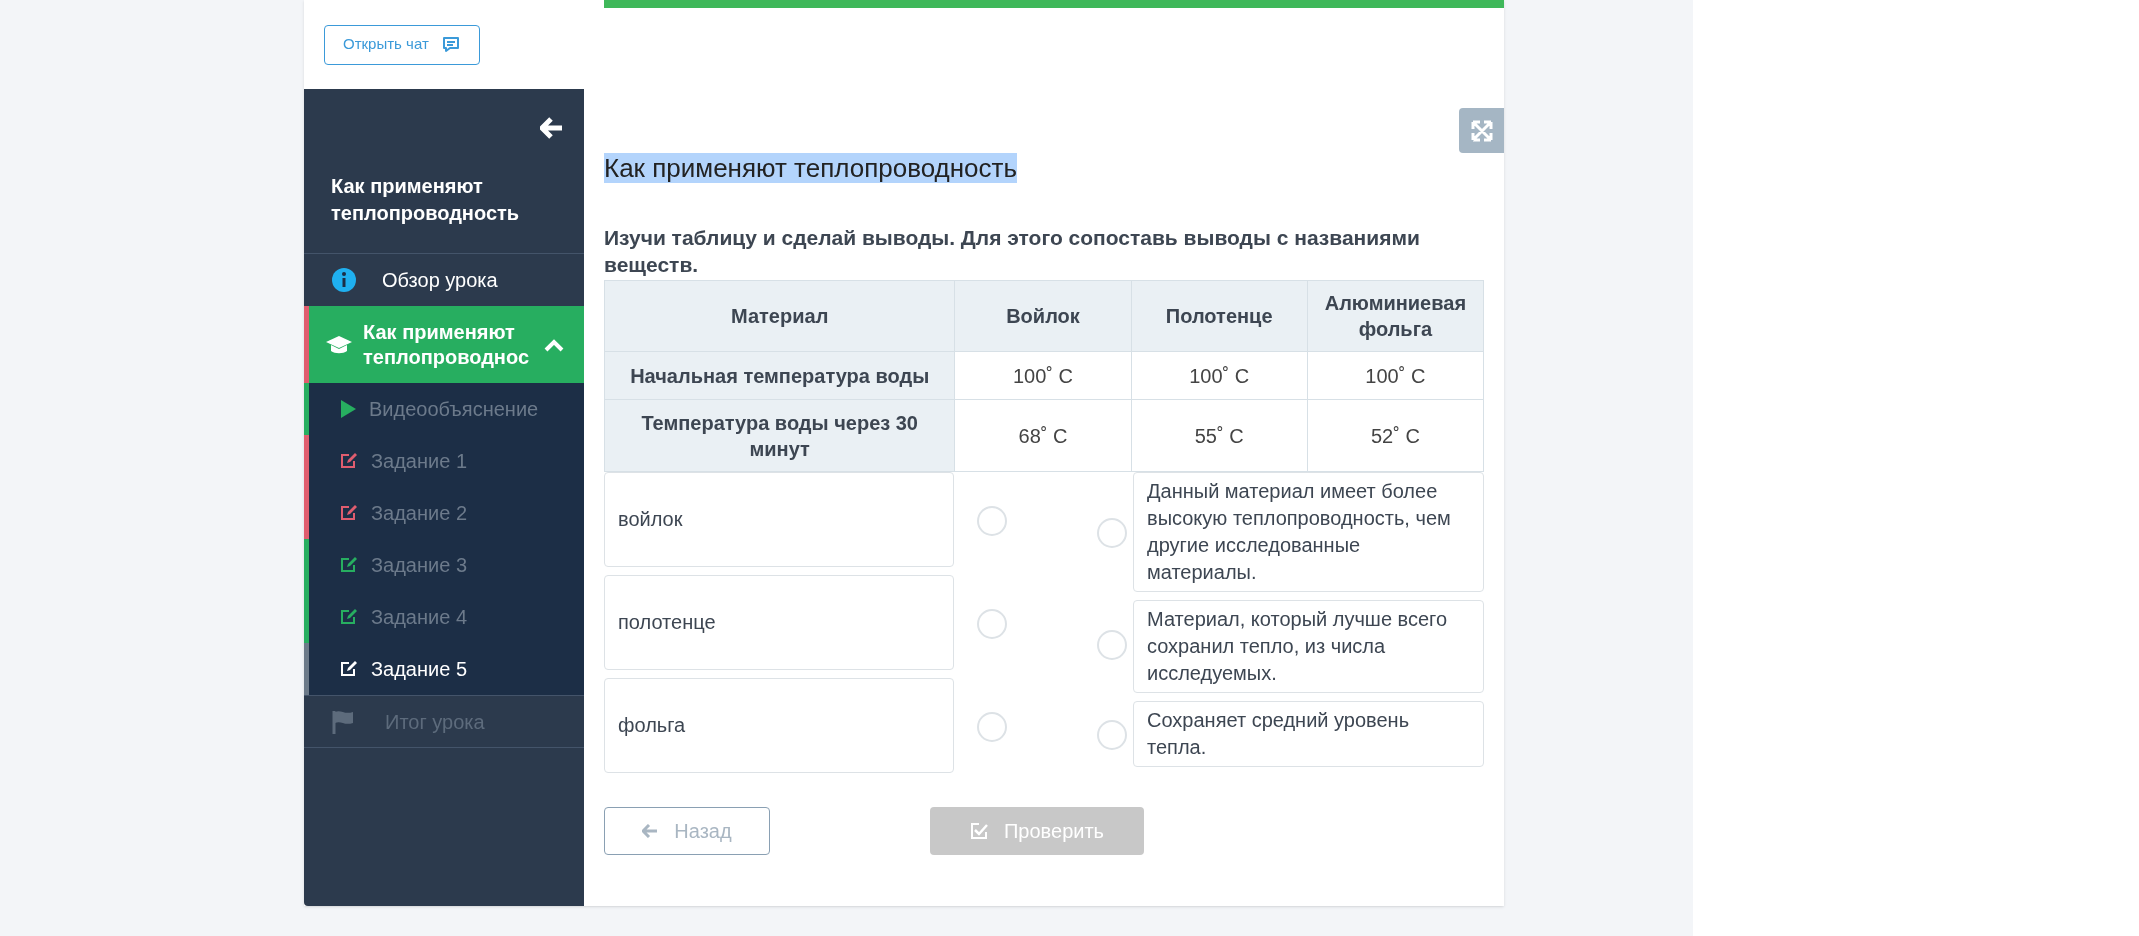  Describe the element at coordinates (450, 44) in the screenshot. I see `chat-icon` at that location.